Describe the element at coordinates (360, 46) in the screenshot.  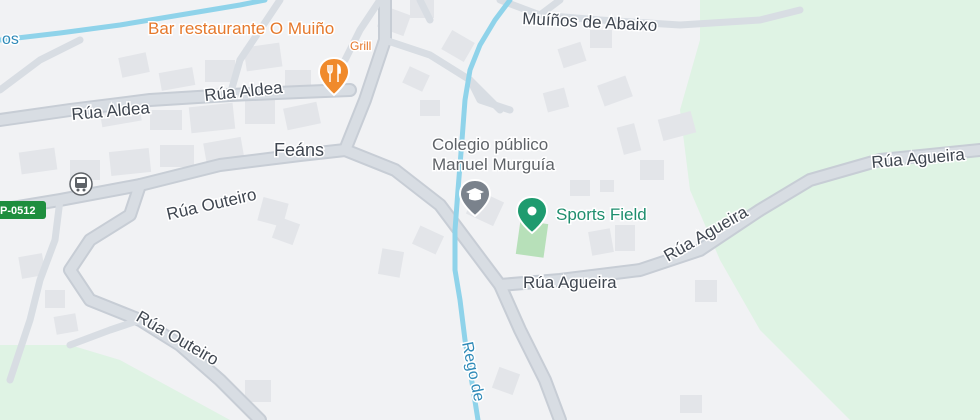
I see `poi-restaurant-category: Grill` at that location.